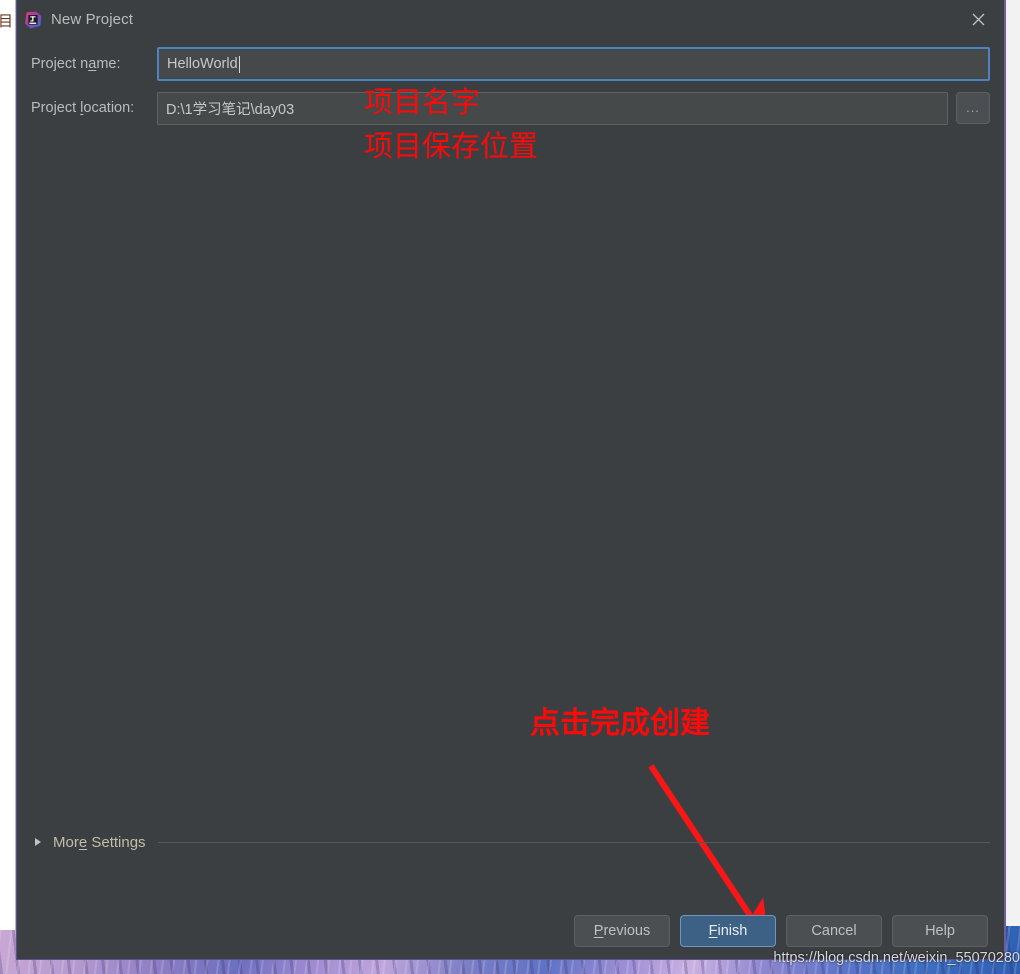 This screenshot has width=1020, height=974. I want to click on csdn-watermark: https://blog.csdn.net/weixin_55070280, so click(896, 958).